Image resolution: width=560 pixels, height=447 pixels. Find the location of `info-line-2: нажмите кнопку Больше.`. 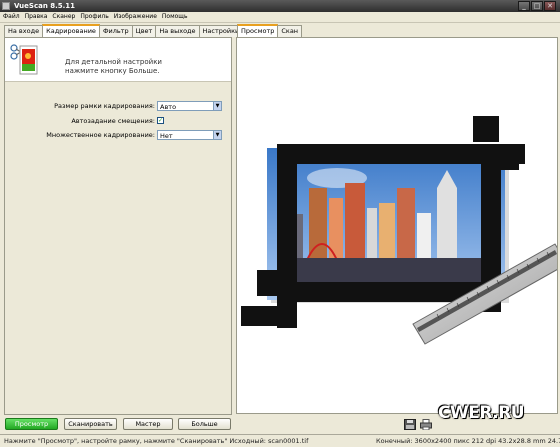

info-line-2: нажмите кнопку Больше. is located at coordinates (112, 71).